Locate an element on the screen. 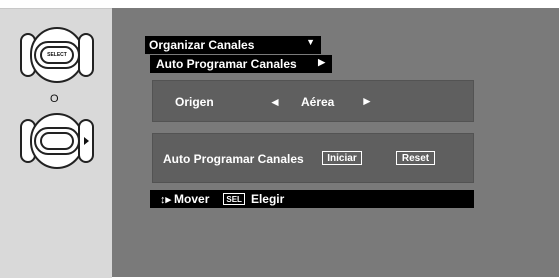  autoprogram-panel: Auto Programar Canales Iniciar Reset is located at coordinates (313, 158).